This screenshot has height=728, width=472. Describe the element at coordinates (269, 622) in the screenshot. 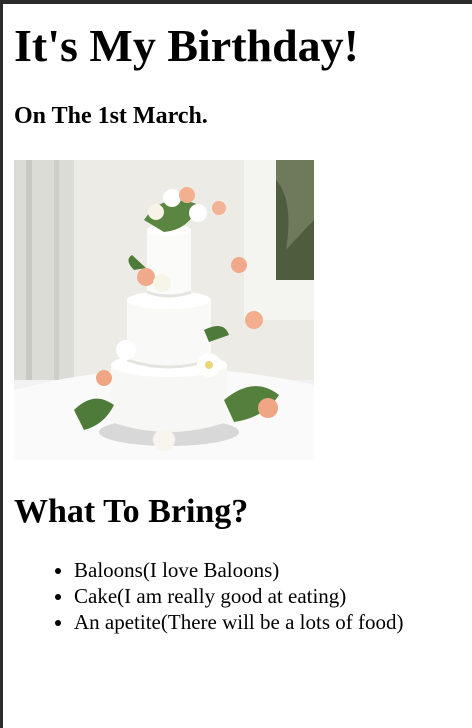

I see `list-item: An apetite(There will be a lots of food)` at that location.